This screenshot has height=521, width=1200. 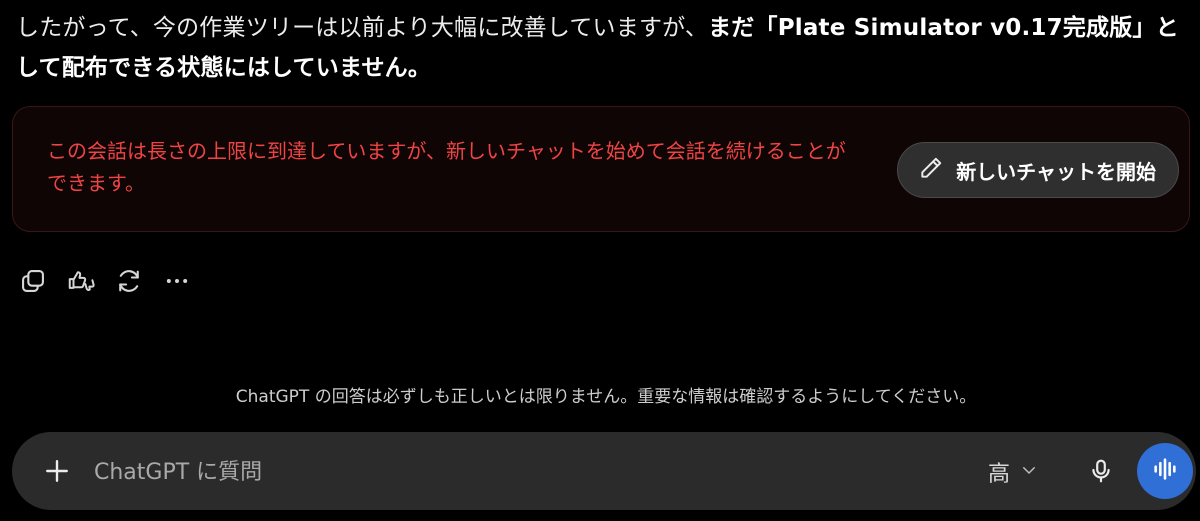 What do you see at coordinates (1013, 472) in the screenshot?
I see `model-selector: 高` at bounding box center [1013, 472].